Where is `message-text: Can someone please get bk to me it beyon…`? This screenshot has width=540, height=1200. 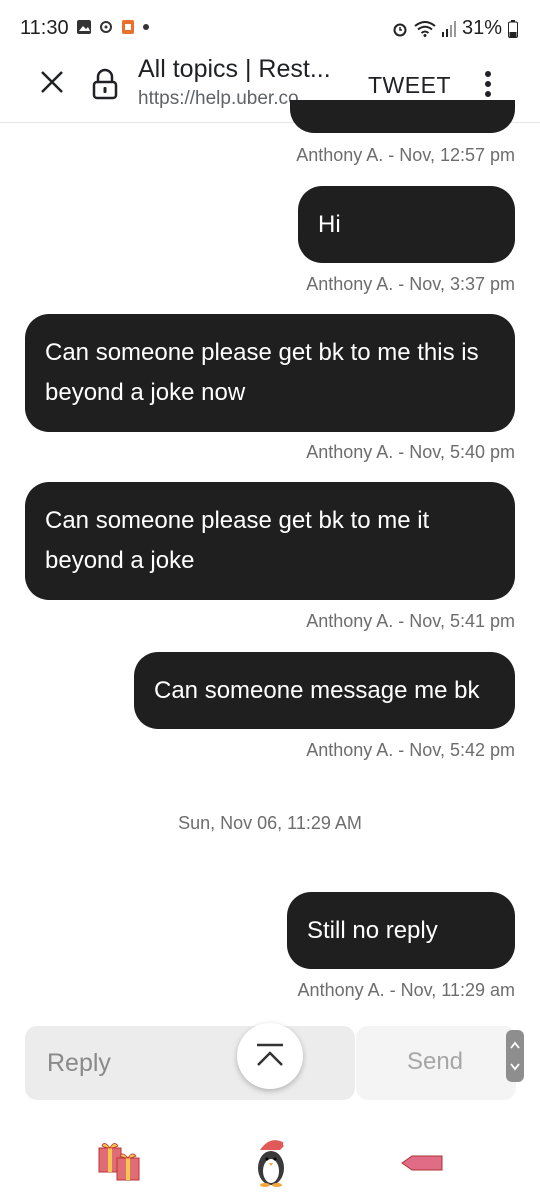 message-text: Can someone please get bk to me it beyon… is located at coordinates (237, 540).